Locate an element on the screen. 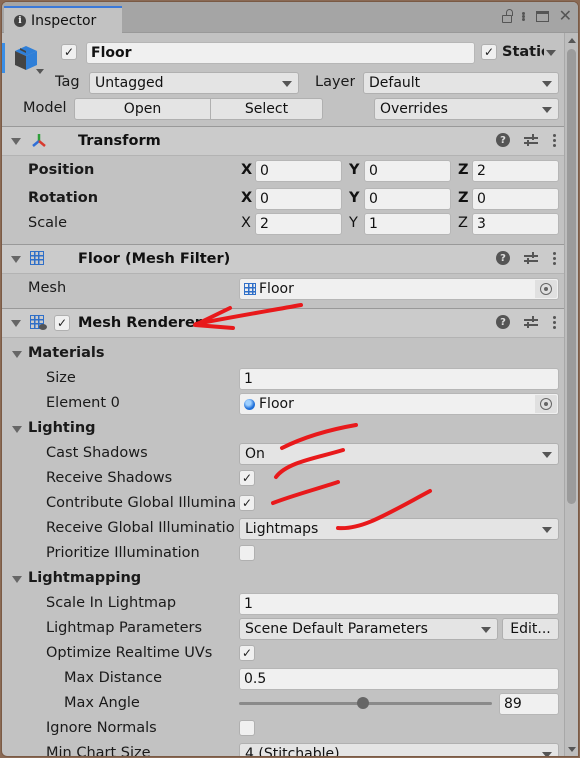  static-label: Static is located at coordinates (523, 52).